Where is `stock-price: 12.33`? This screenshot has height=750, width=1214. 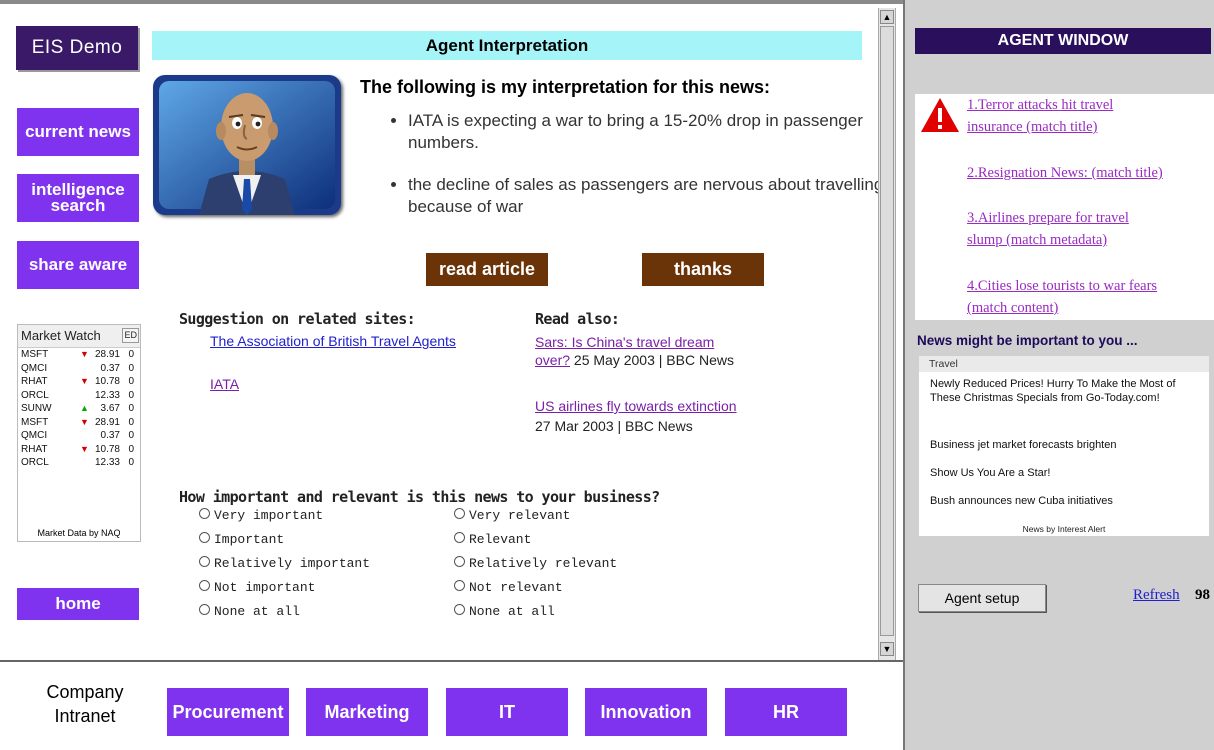 stock-price: 12.33 is located at coordinates (107, 395).